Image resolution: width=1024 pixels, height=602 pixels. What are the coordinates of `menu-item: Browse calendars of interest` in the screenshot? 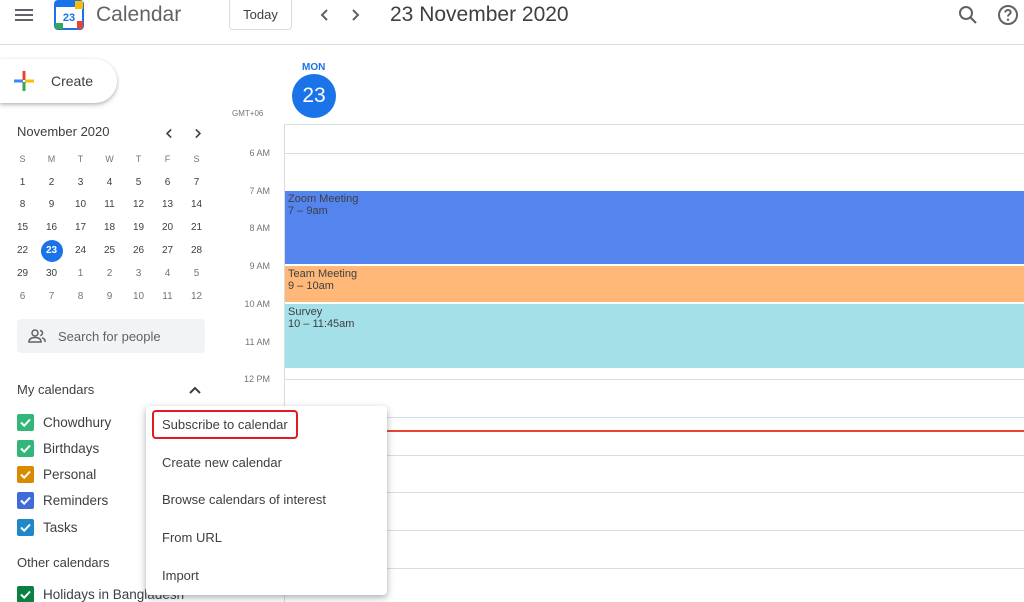 It's located at (266, 499).